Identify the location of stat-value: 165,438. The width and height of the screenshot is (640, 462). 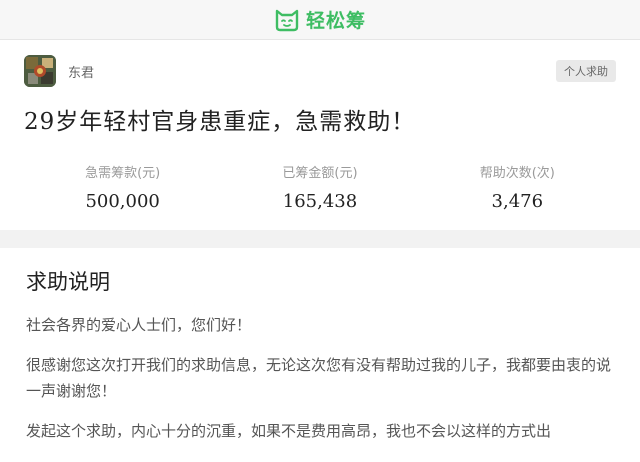
(320, 201).